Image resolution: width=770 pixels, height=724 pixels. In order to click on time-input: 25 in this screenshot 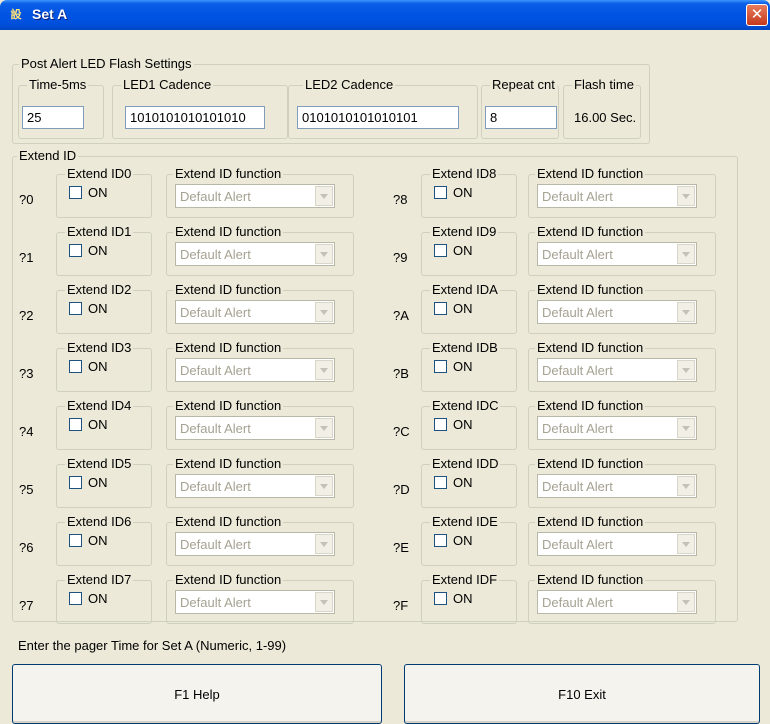, I will do `click(53, 117)`.